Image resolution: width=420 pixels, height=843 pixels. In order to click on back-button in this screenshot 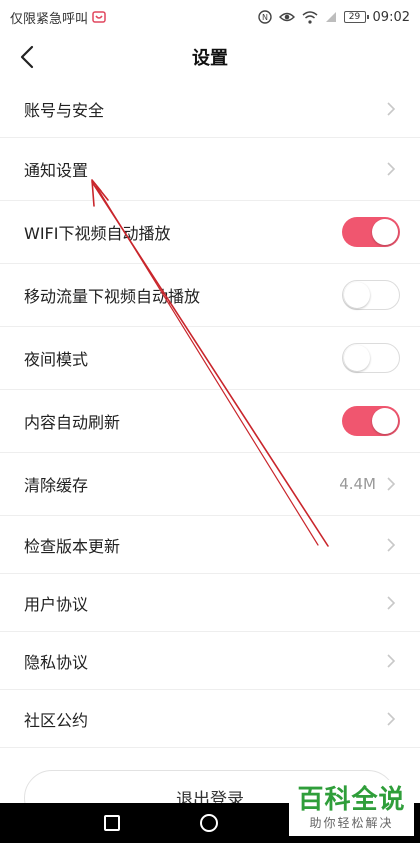, I will do `click(27, 57)`.